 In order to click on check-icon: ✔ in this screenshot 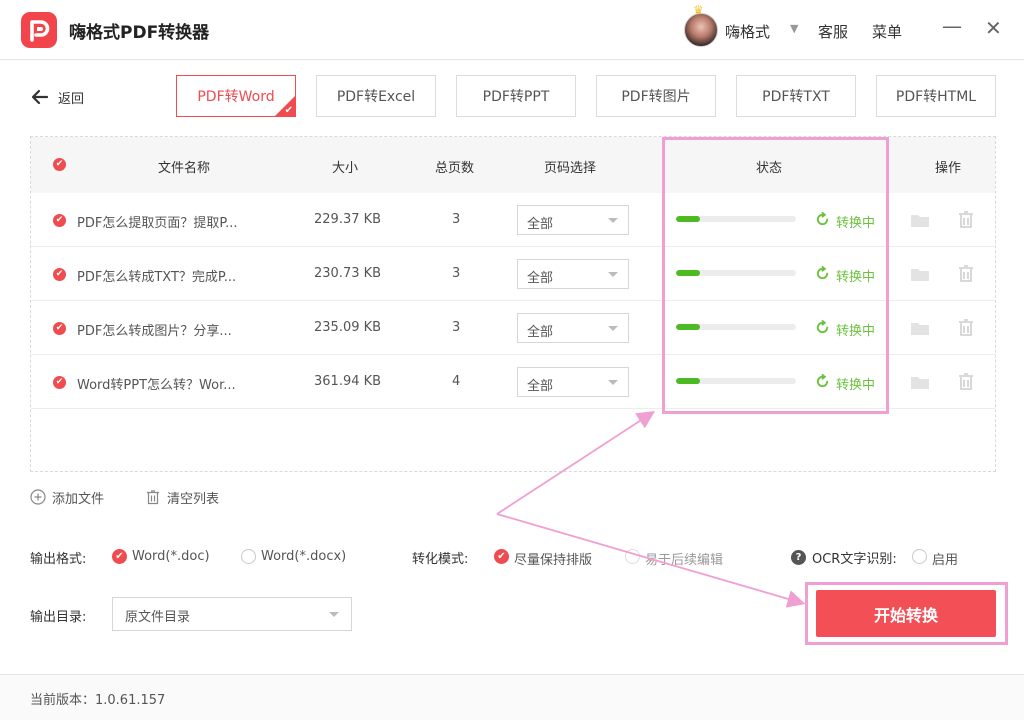, I will do `click(288, 110)`.